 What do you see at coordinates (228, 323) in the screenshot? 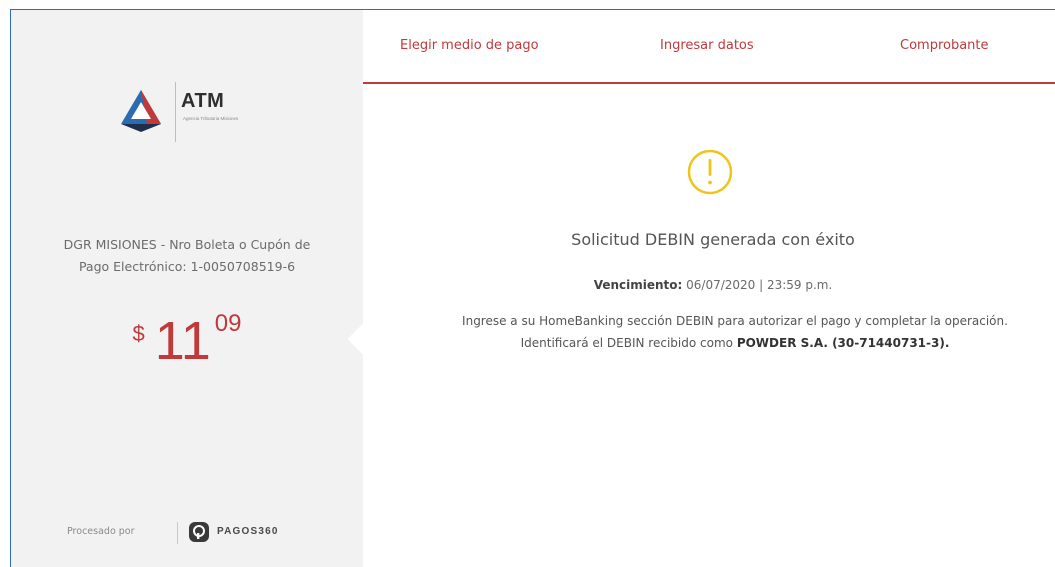
I see `amount-decimal: 09` at bounding box center [228, 323].